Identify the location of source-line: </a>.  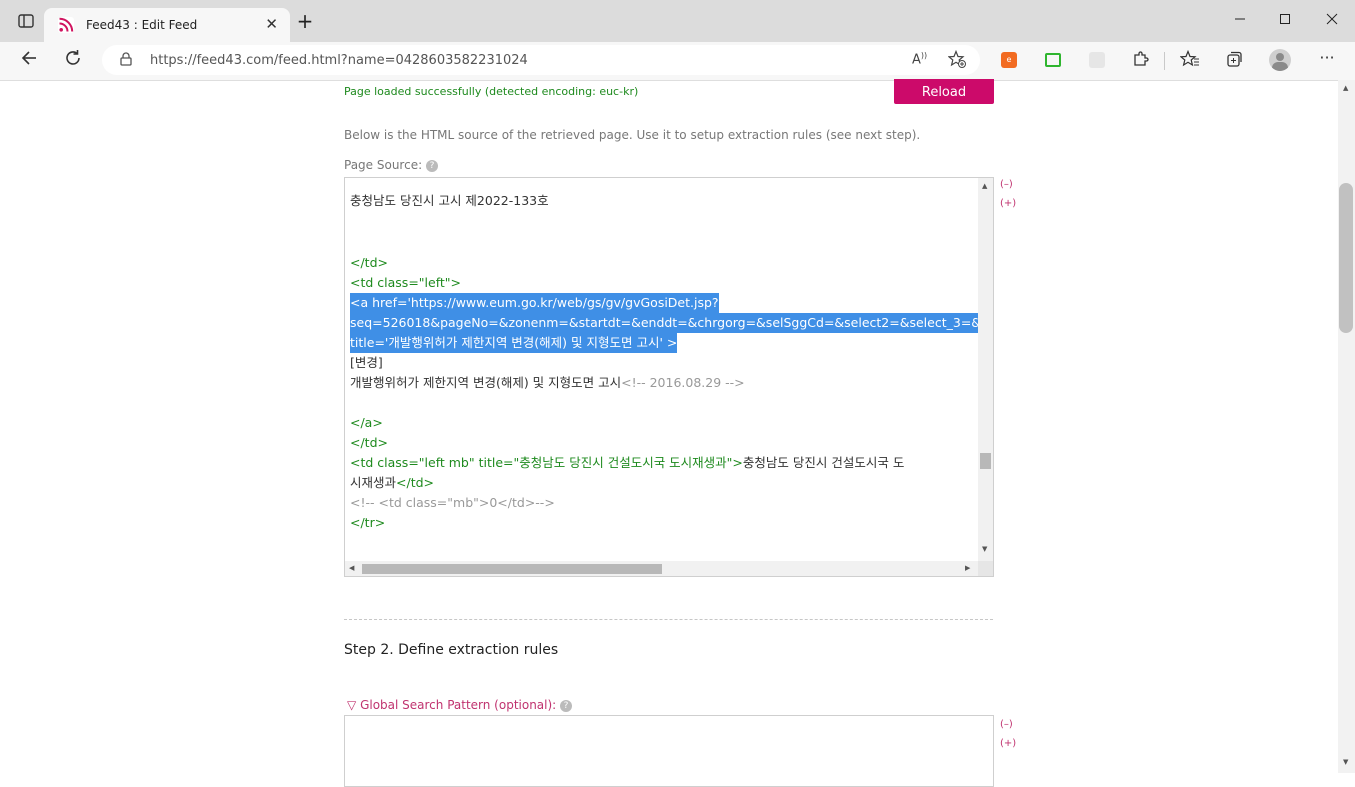
(366, 422).